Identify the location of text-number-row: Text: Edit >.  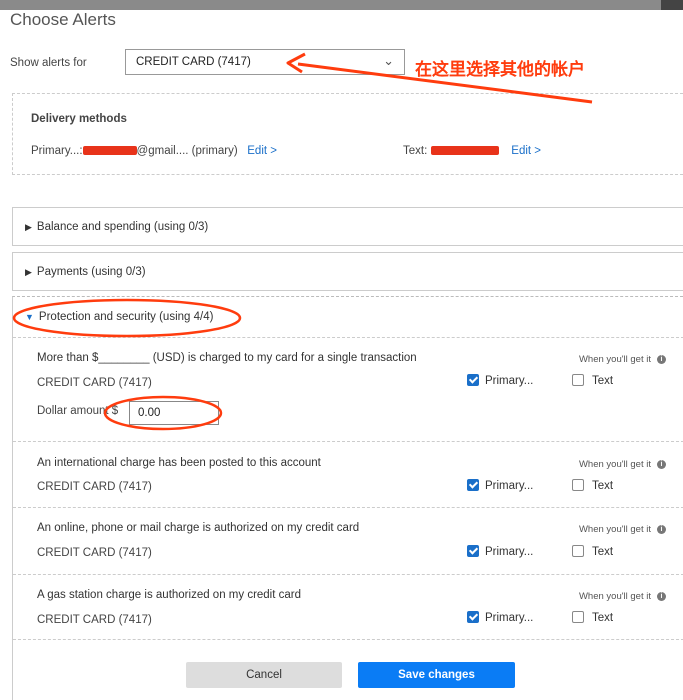
(472, 151).